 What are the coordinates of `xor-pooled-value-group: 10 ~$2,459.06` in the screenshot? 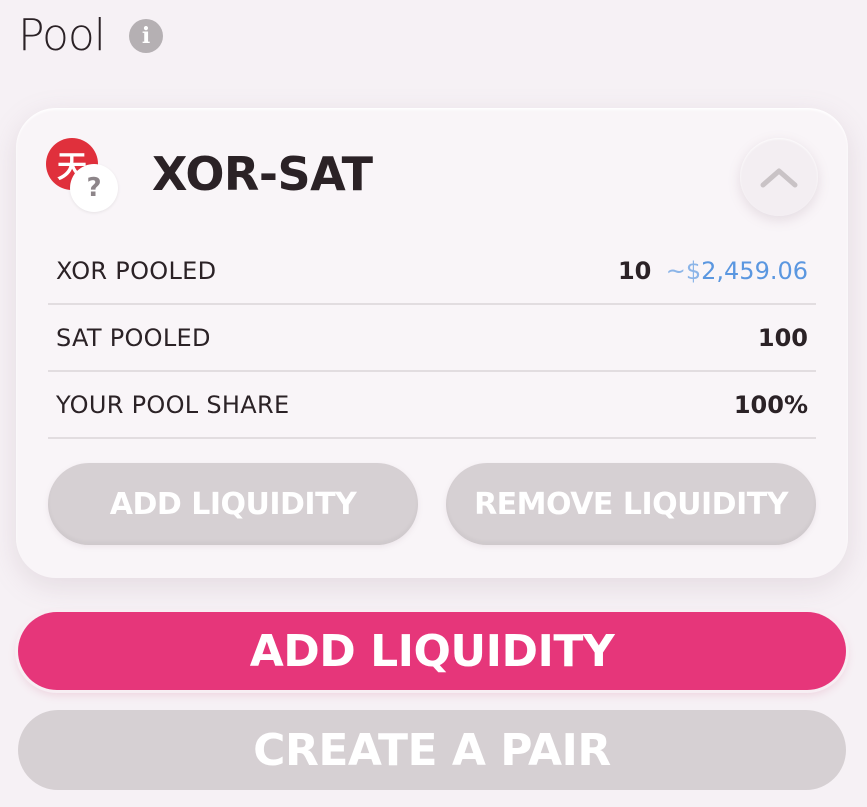 It's located at (713, 271).